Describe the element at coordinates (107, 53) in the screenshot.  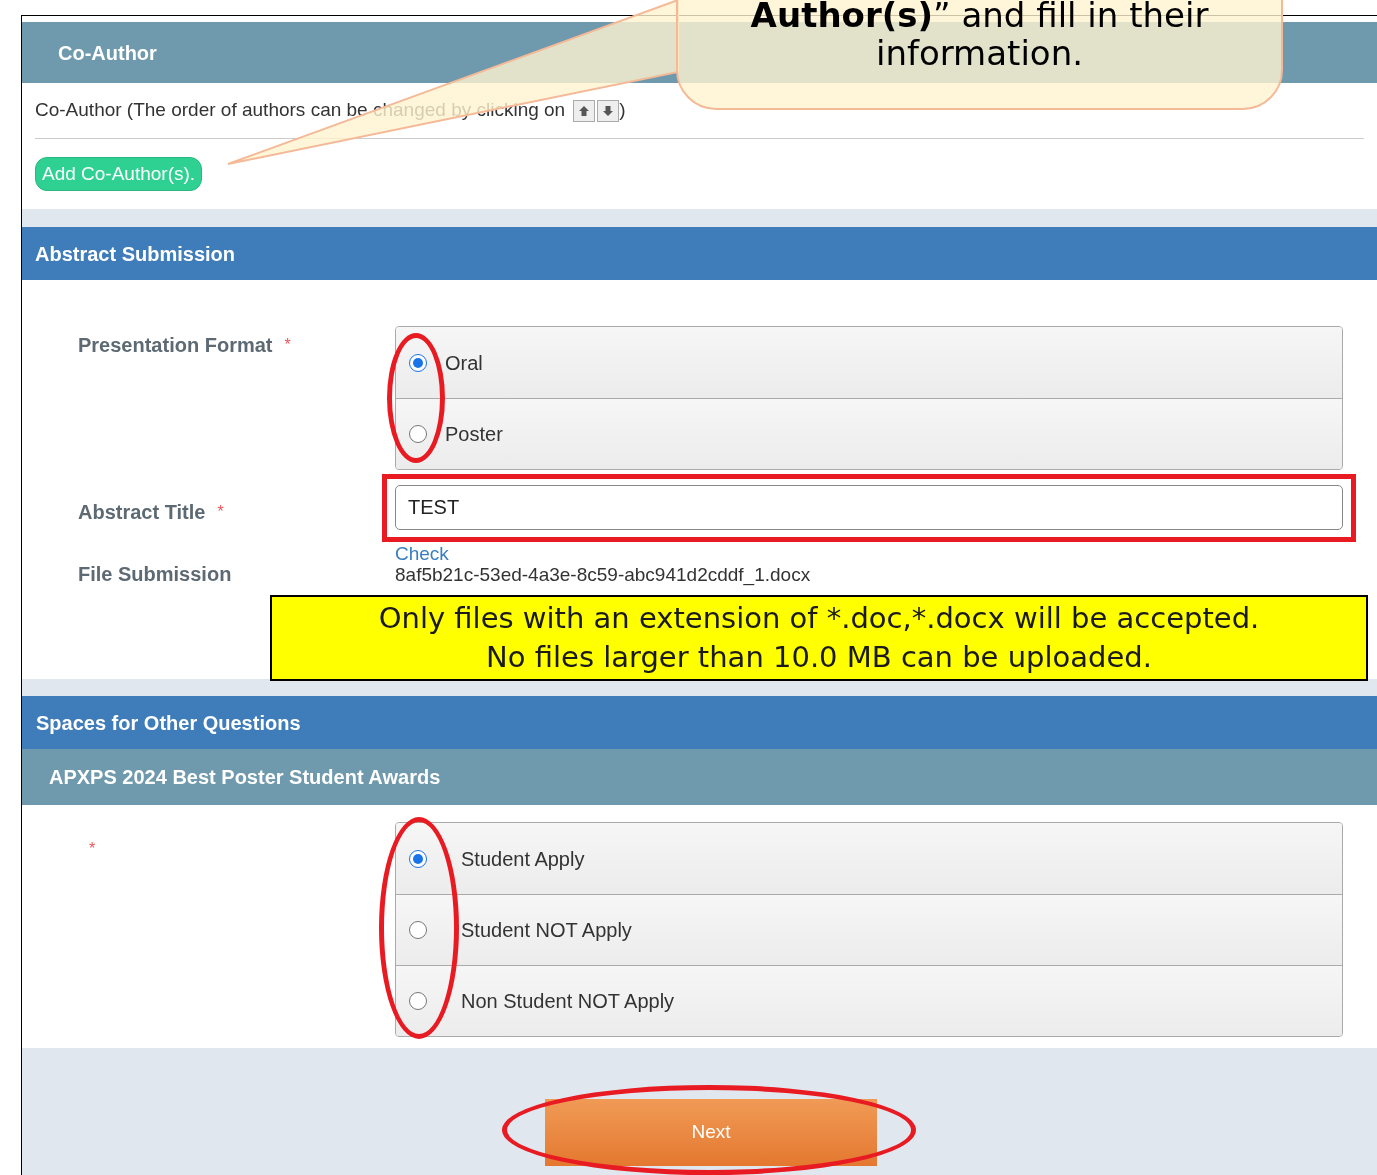
I see `section-title: Co-Author` at that location.